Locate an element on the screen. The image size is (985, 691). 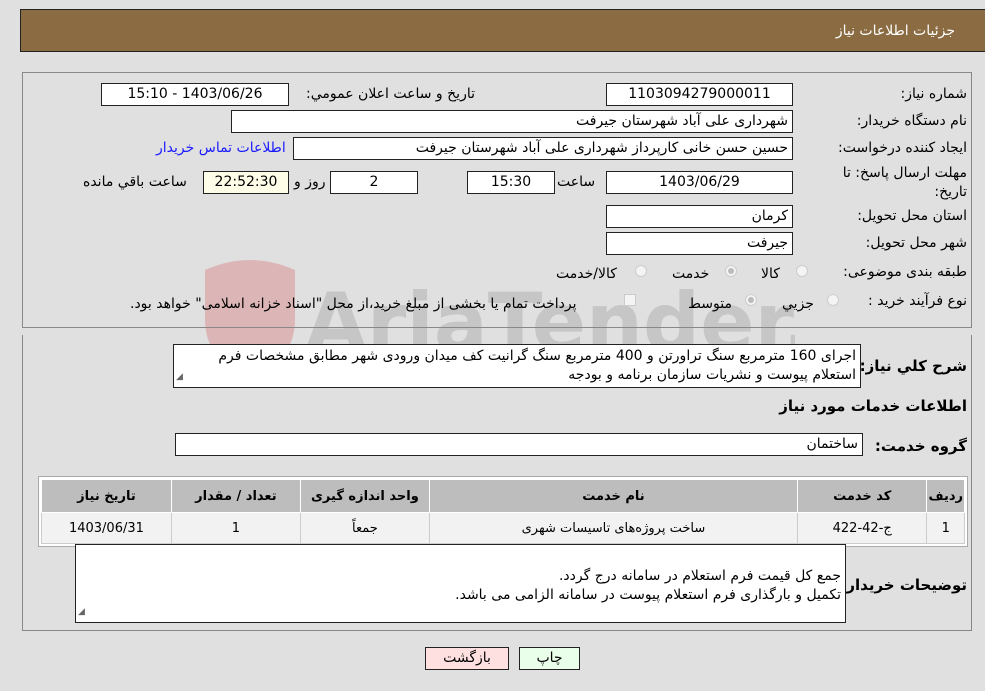
category-radio-service is located at coordinates (731, 271).